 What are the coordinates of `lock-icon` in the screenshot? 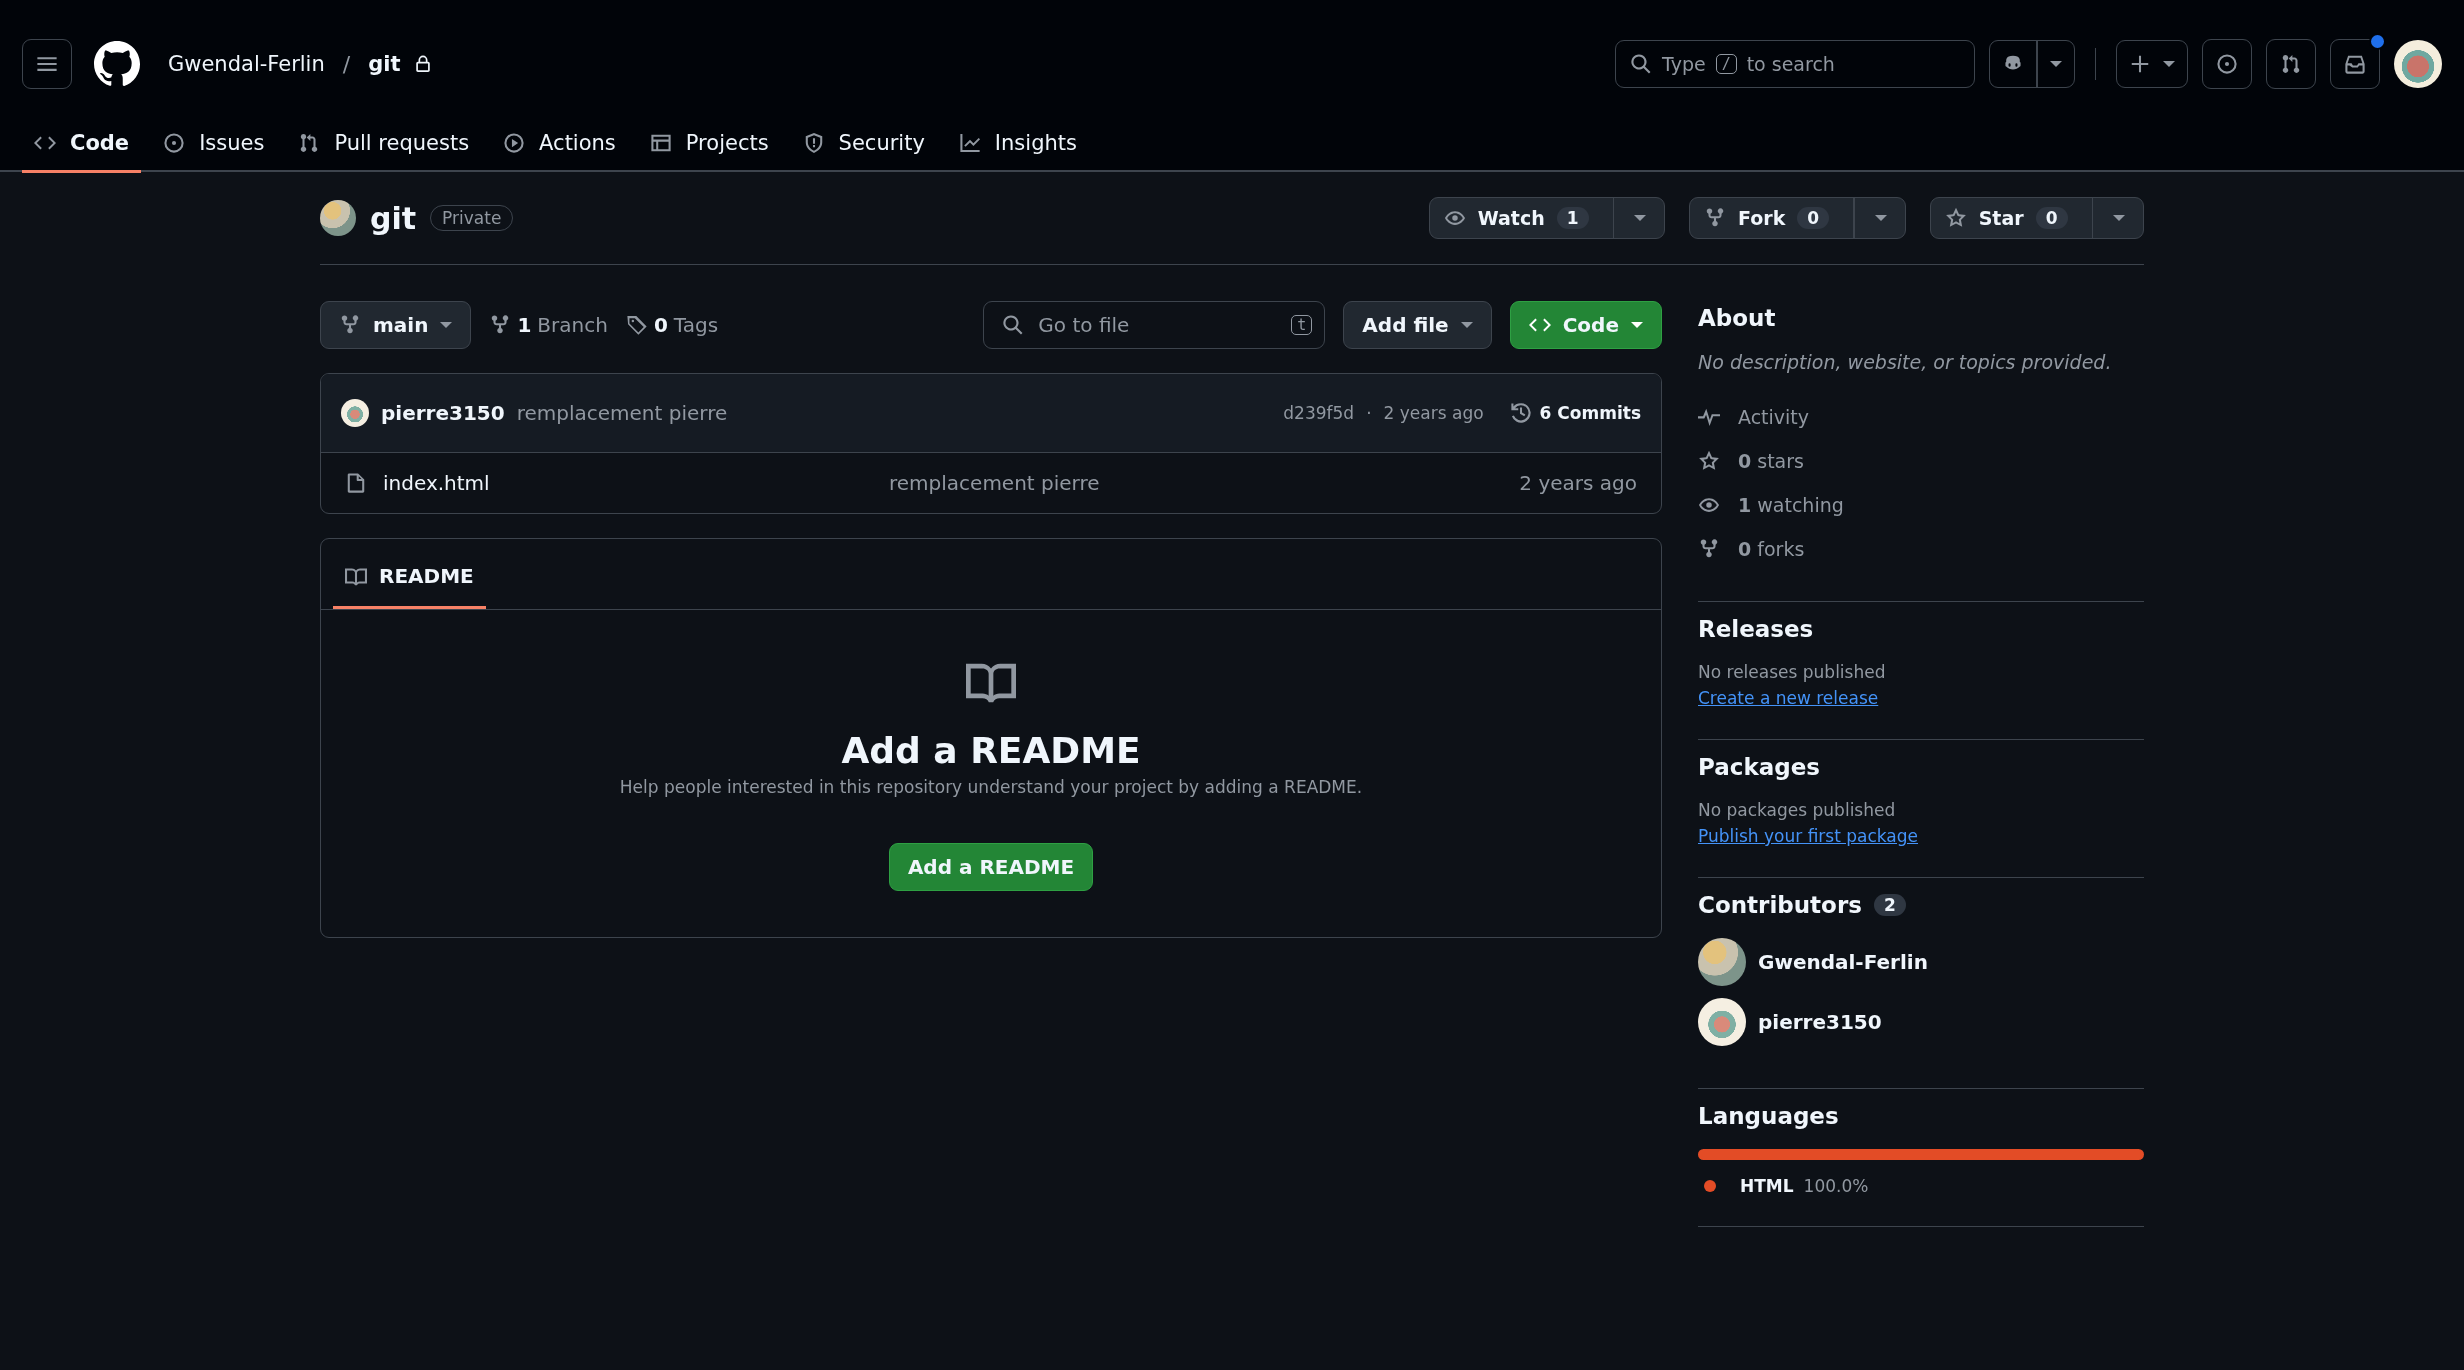 It's located at (423, 64).